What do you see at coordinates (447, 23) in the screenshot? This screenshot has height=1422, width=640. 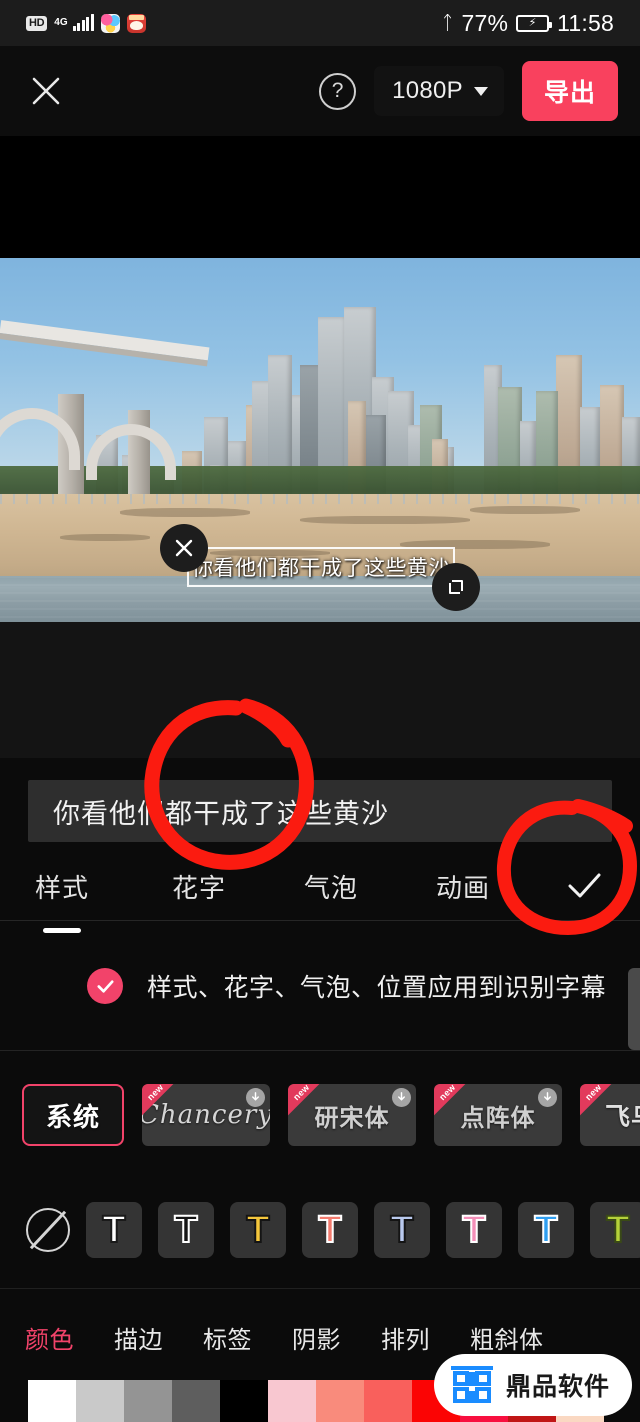 I see `bluetooth-icon: ᛏ` at bounding box center [447, 23].